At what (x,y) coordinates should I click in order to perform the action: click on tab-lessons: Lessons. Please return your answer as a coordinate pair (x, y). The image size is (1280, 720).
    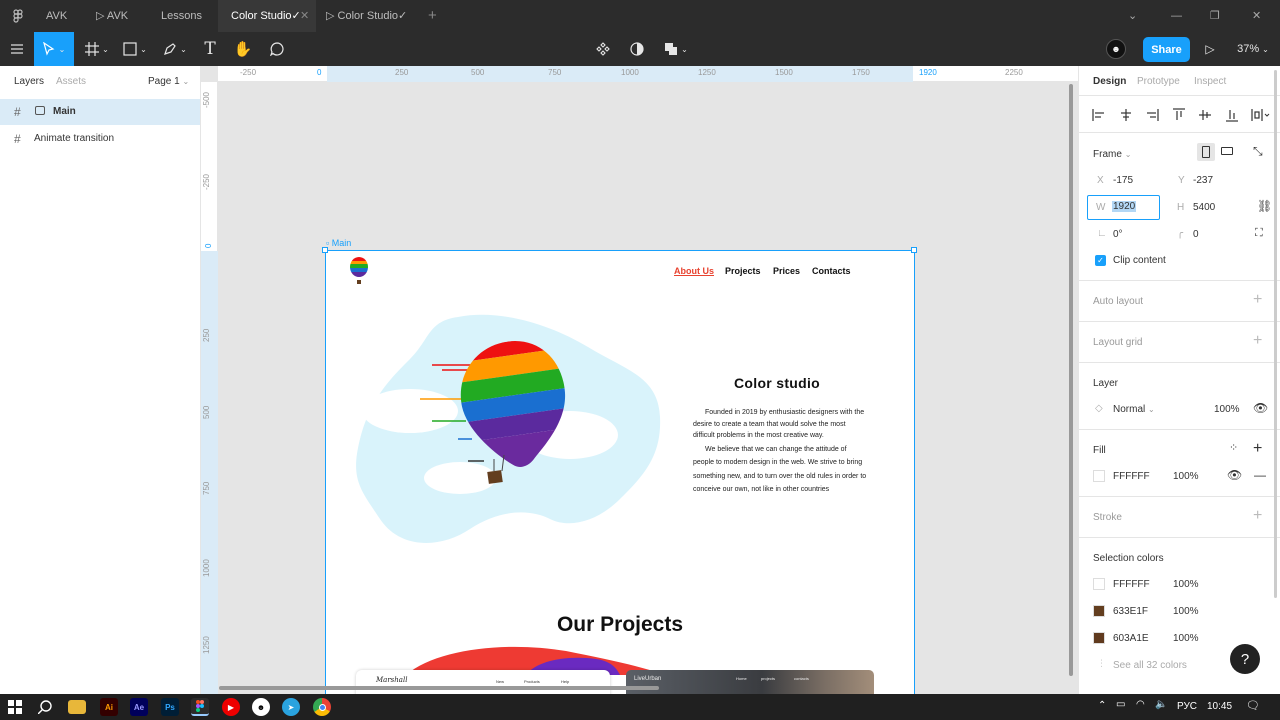
    Looking at the image, I should click on (180, 16).